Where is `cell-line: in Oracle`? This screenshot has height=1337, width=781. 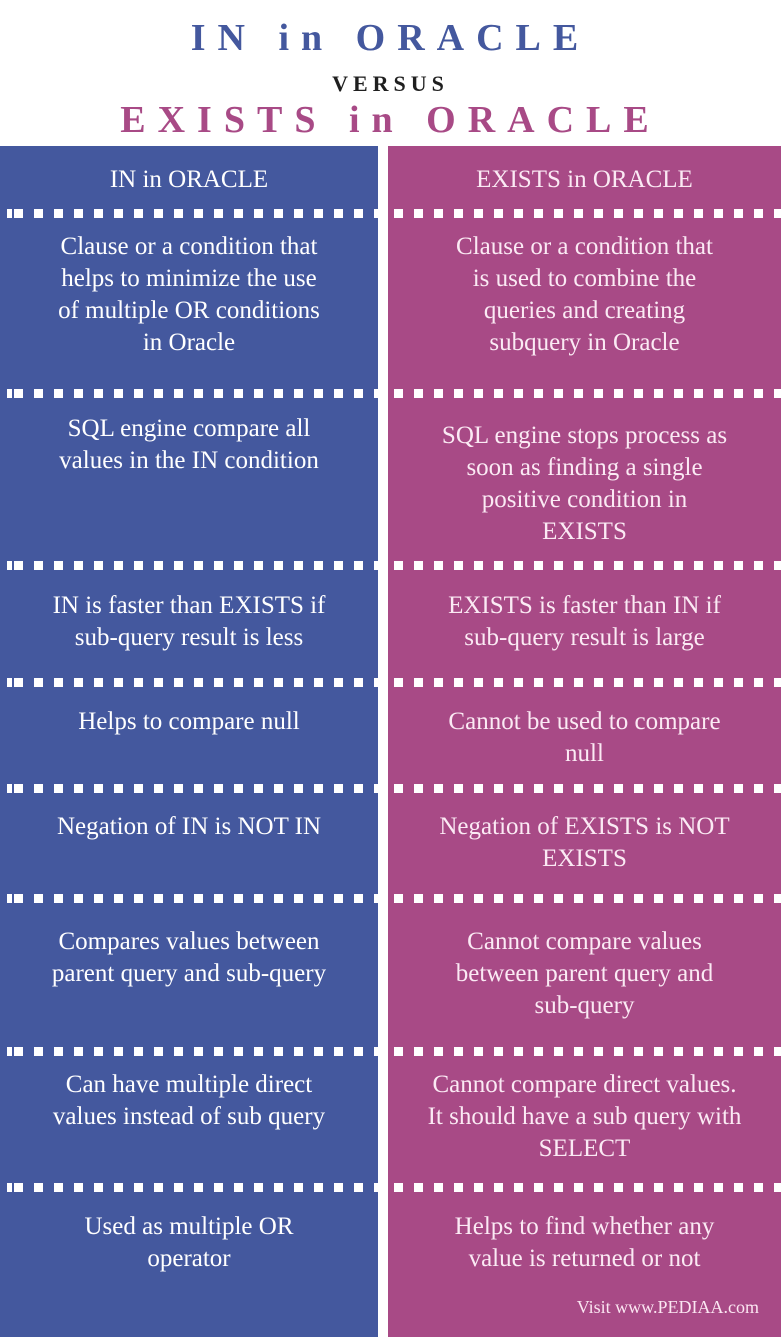
cell-line: in Oracle is located at coordinates (189, 342).